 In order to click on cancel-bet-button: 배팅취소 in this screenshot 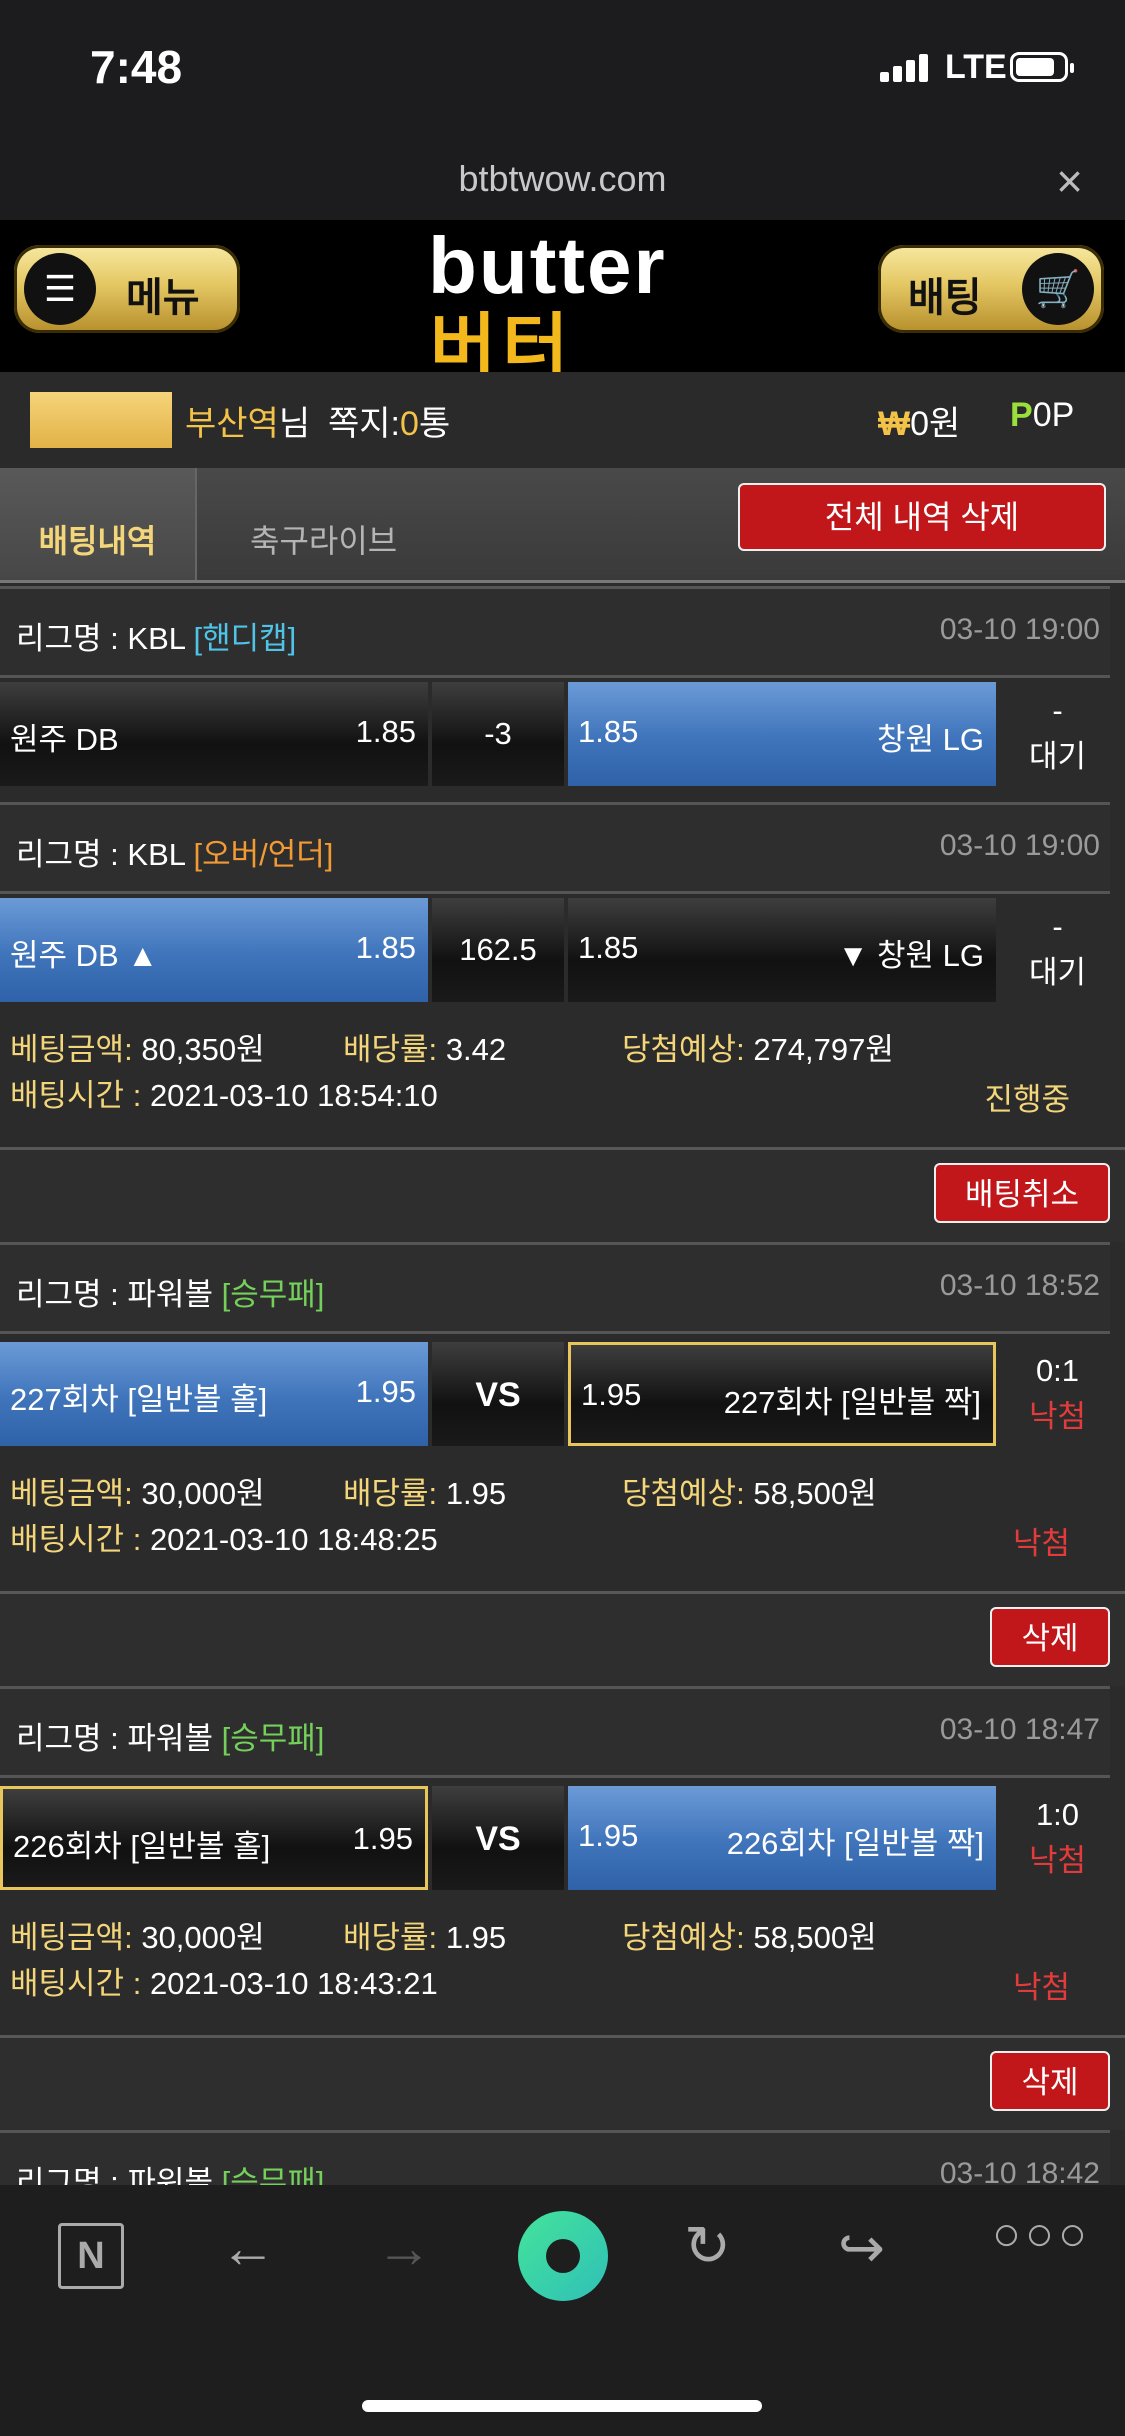, I will do `click(1022, 1193)`.